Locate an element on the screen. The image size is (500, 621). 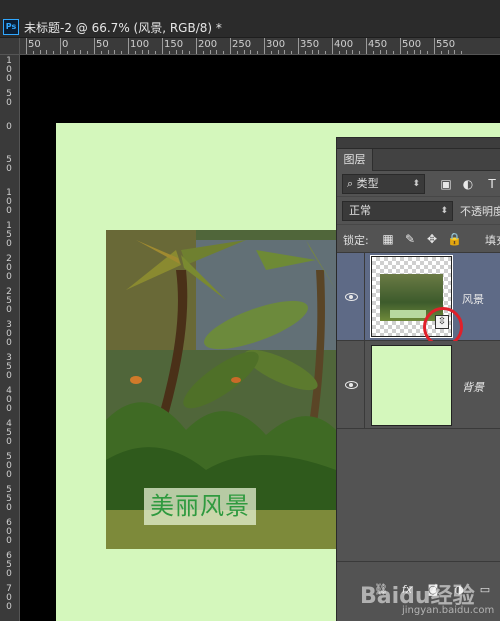
panel-header is located at coordinates (418, 143).